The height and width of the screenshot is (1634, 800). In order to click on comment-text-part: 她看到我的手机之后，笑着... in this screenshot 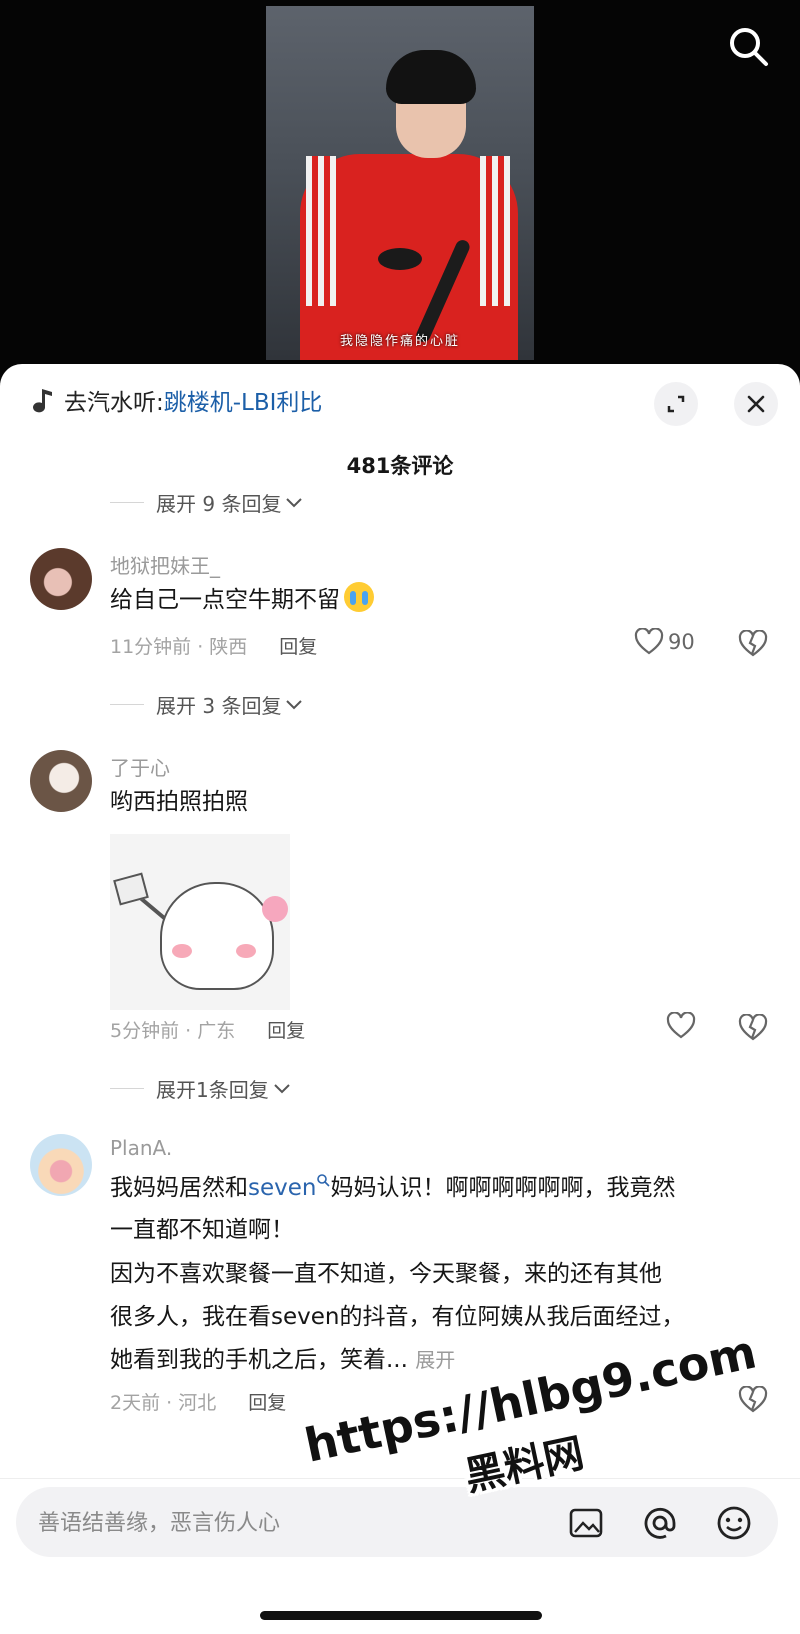, I will do `click(259, 1360)`.